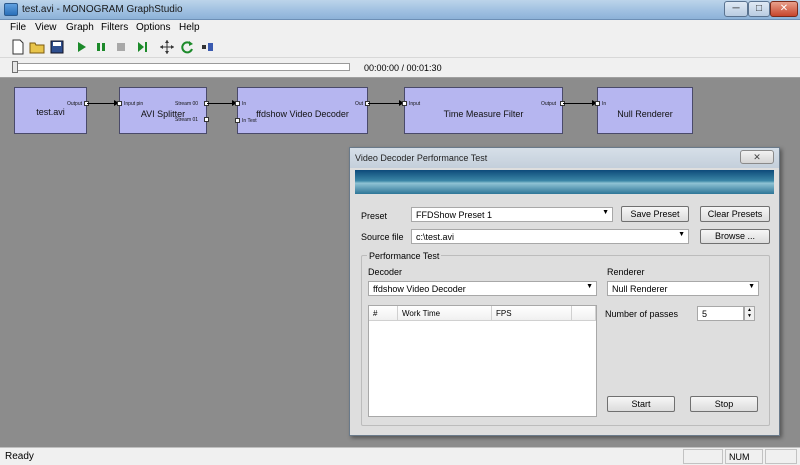 This screenshot has height=465, width=800. What do you see at coordinates (80, 27) in the screenshot?
I see `menu-graph: Graph` at bounding box center [80, 27].